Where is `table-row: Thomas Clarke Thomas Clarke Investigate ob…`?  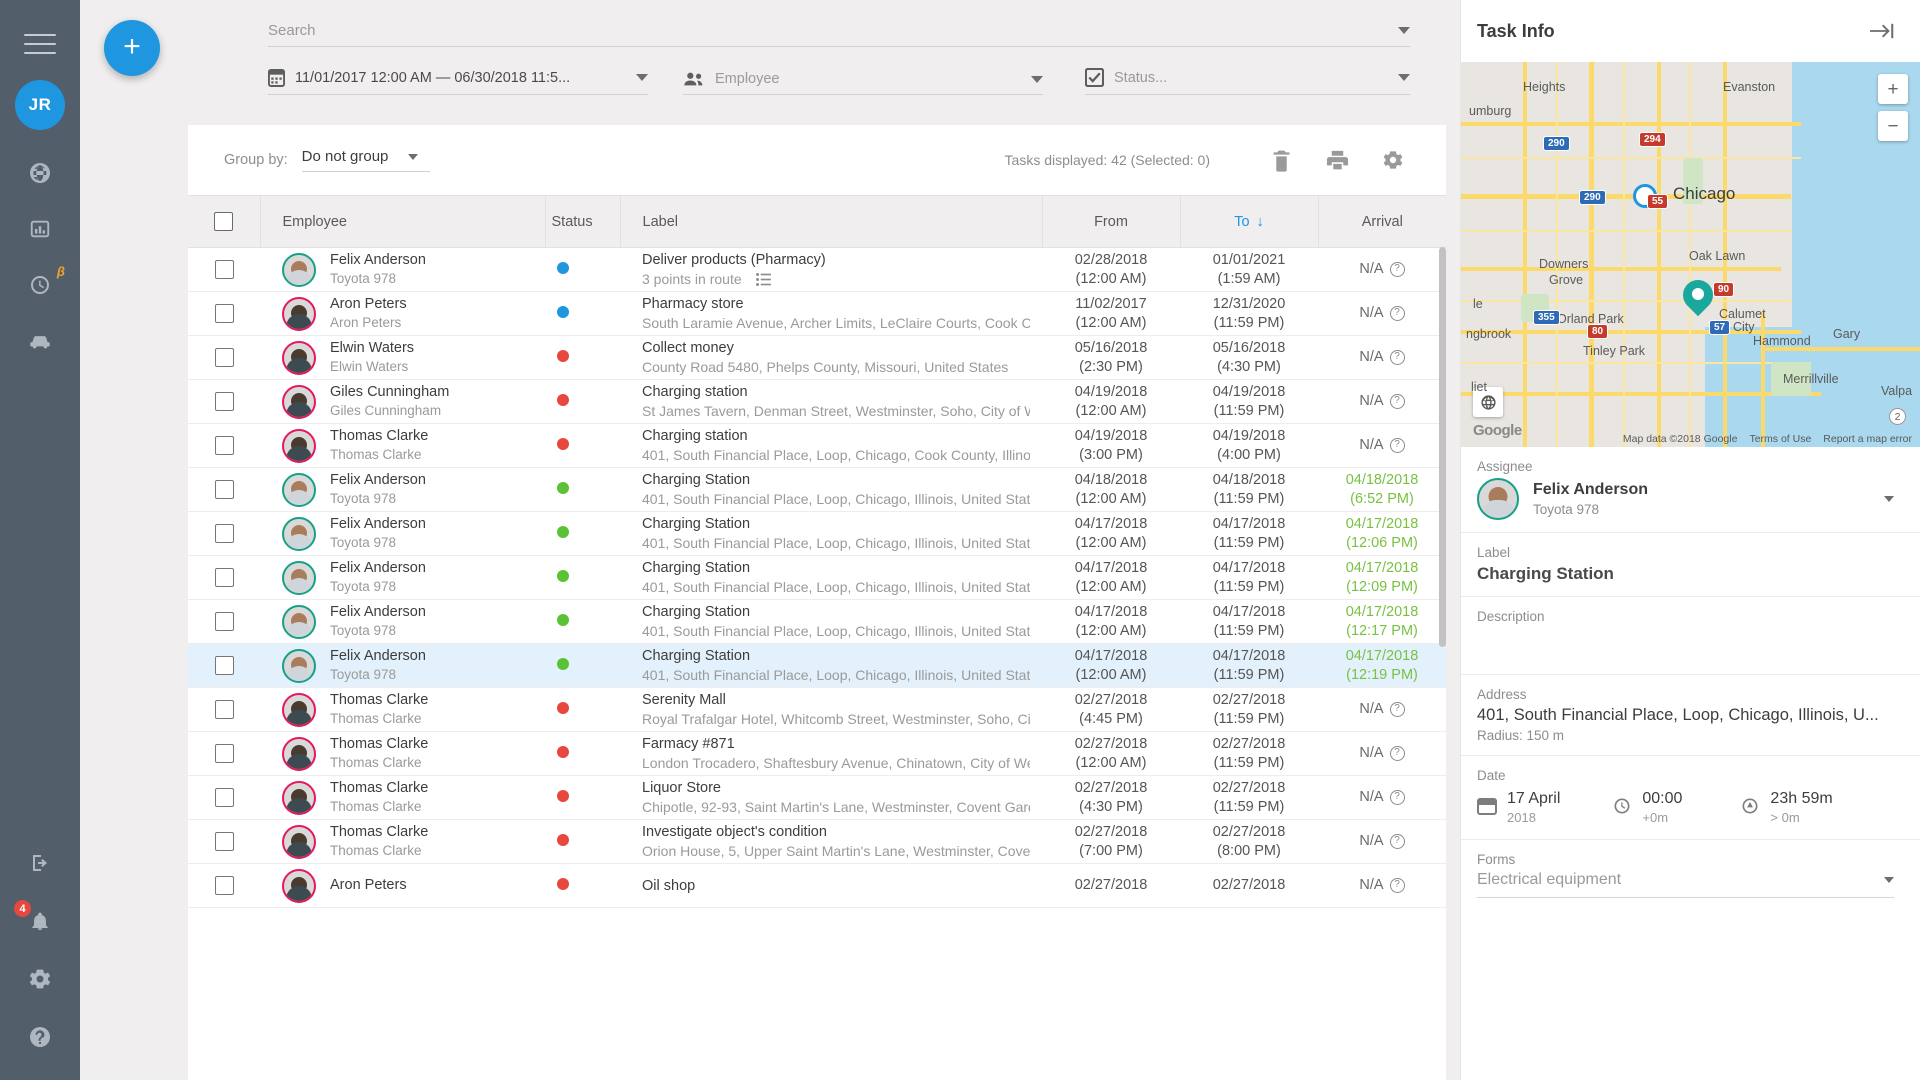
table-row: Thomas Clarke Thomas Clarke Investigate ob… is located at coordinates (817, 841).